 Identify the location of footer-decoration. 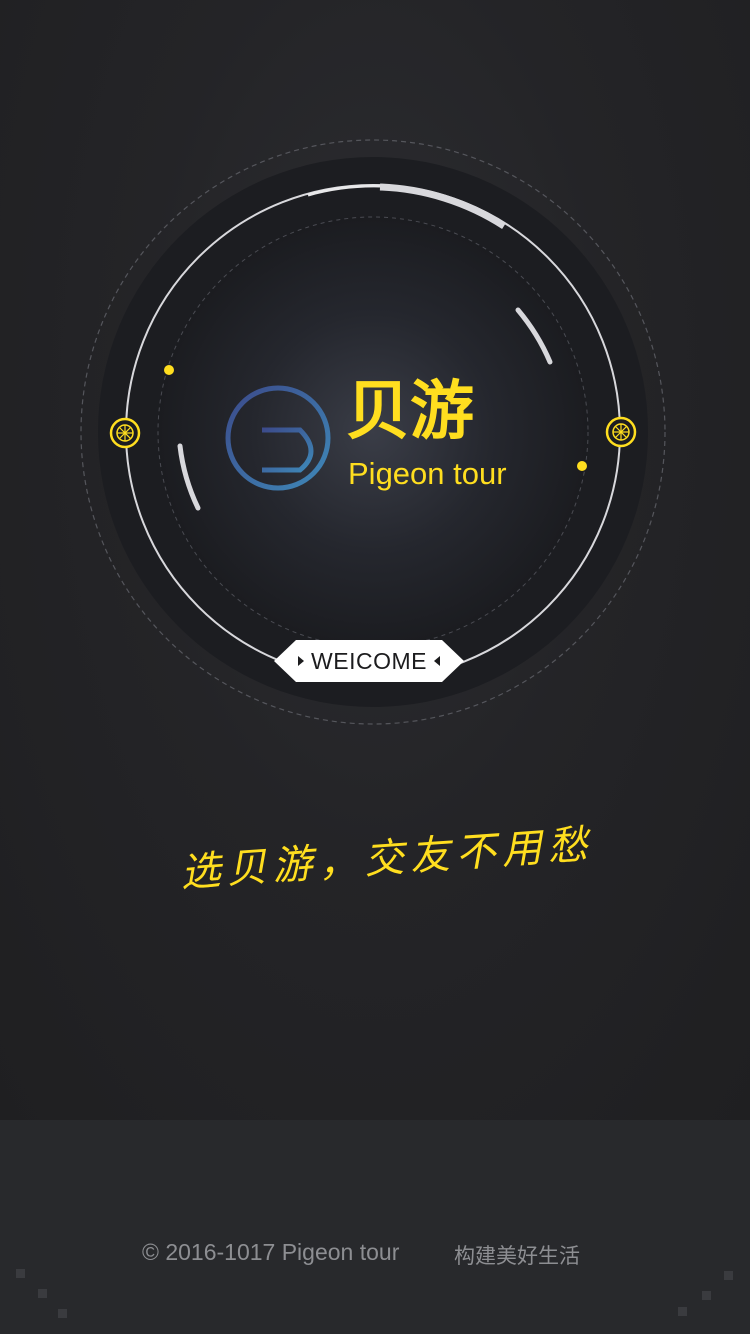
(374, 1293).